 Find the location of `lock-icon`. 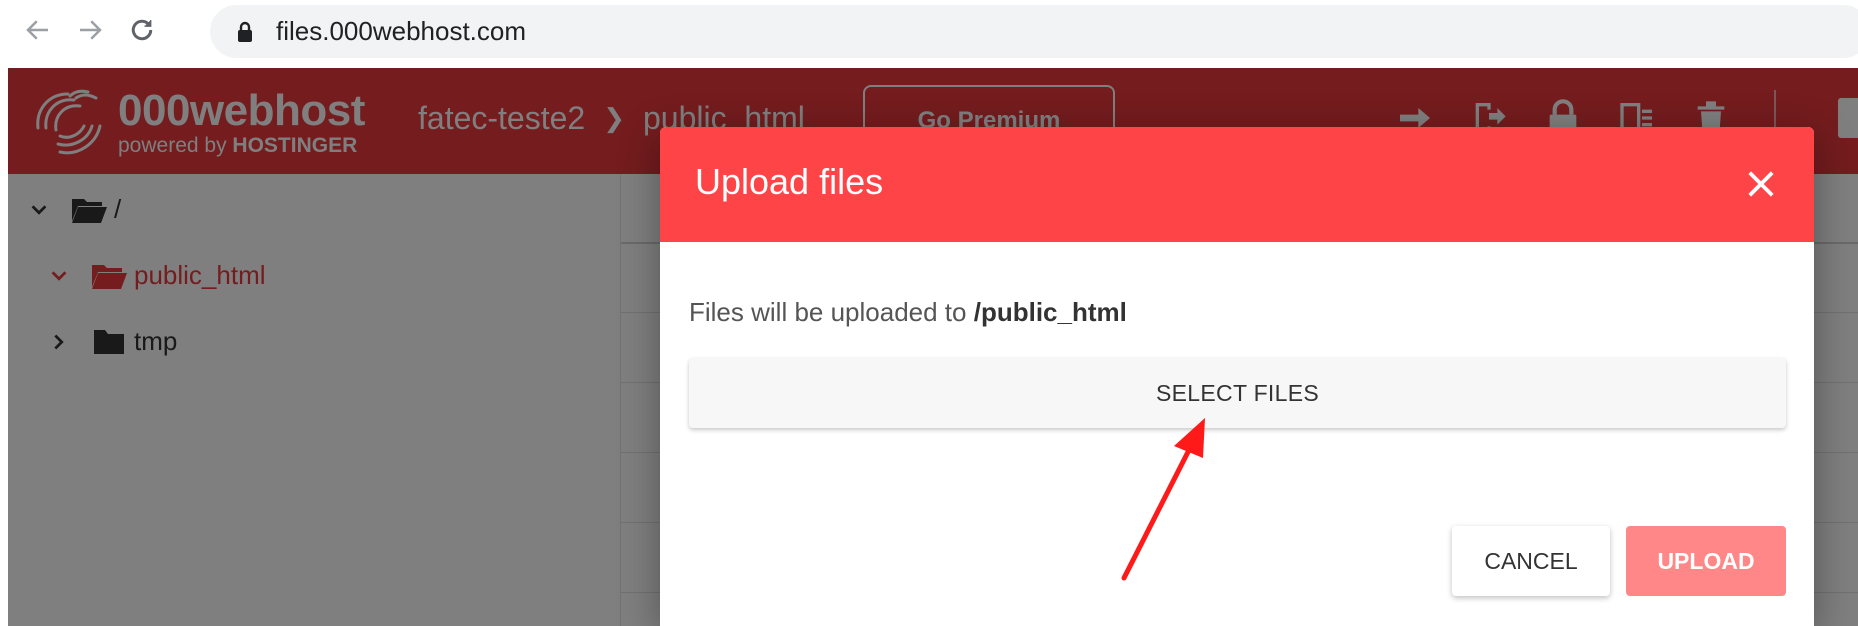

lock-icon is located at coordinates (245, 32).